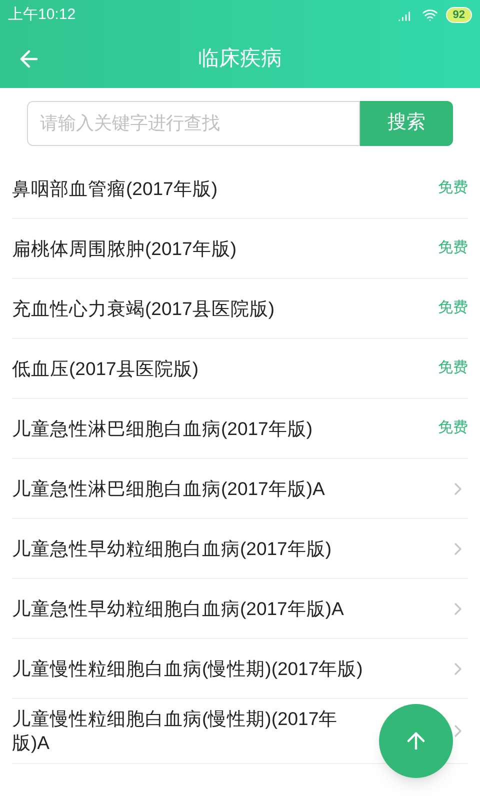 Image resolution: width=480 pixels, height=800 pixels. What do you see at coordinates (240, 369) in the screenshot?
I see `list-item: 低血压(2017县医院版) 免费` at bounding box center [240, 369].